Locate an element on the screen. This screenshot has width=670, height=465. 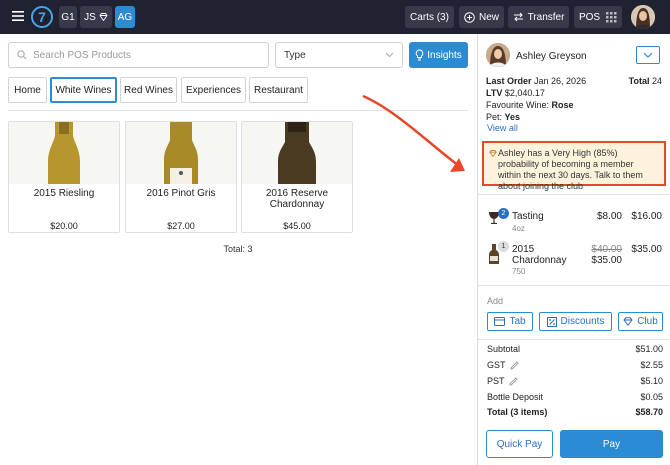
bottle-deposit-row: Bottle Deposit $0.05 is located at coordinates (575, 397).